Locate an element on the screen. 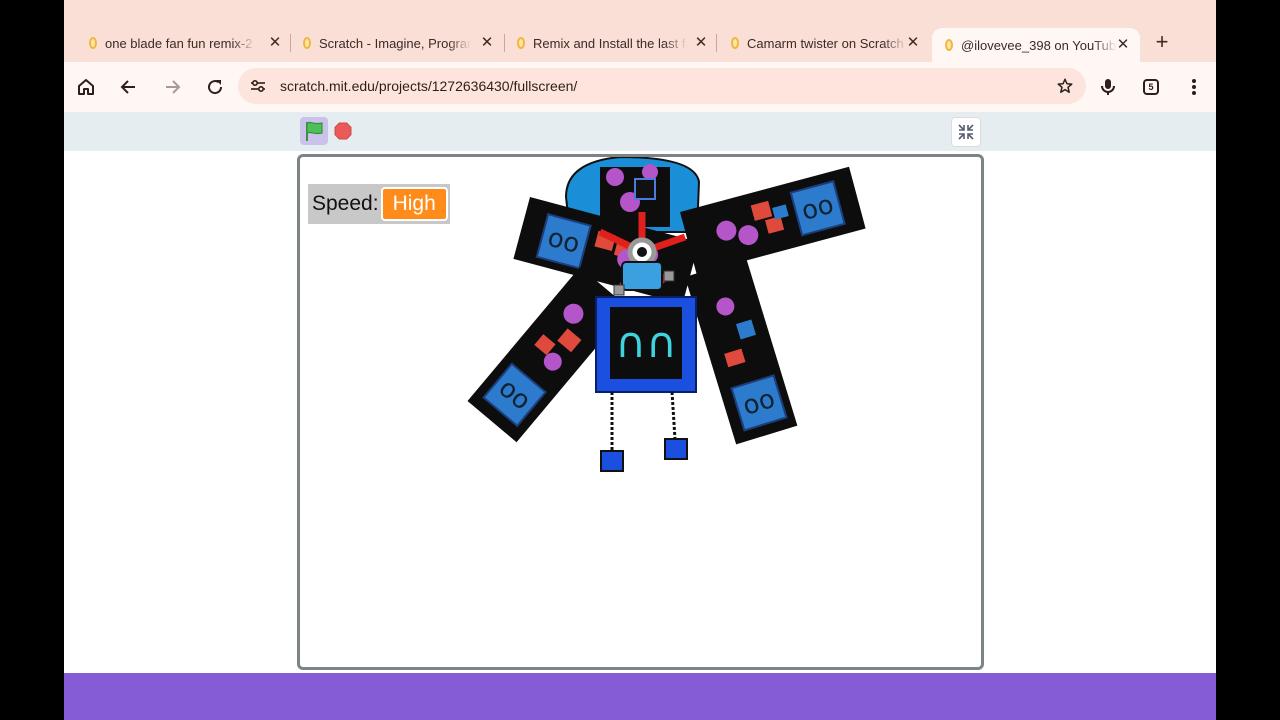 This screenshot has height=720, width=1280. green-flag-icon is located at coordinates (314, 131).